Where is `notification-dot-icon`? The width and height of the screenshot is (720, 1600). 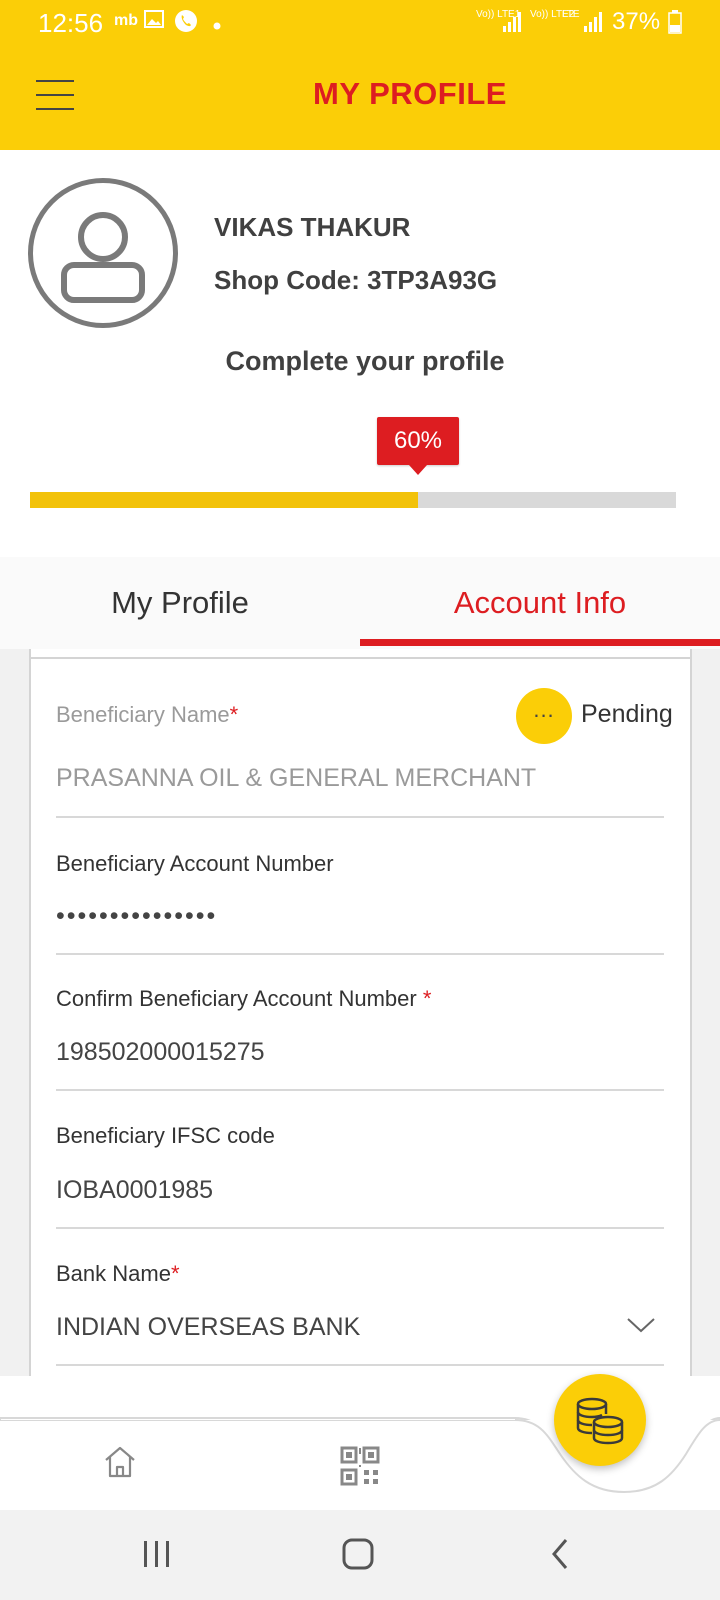
notification-dot-icon is located at coordinates (217, 26).